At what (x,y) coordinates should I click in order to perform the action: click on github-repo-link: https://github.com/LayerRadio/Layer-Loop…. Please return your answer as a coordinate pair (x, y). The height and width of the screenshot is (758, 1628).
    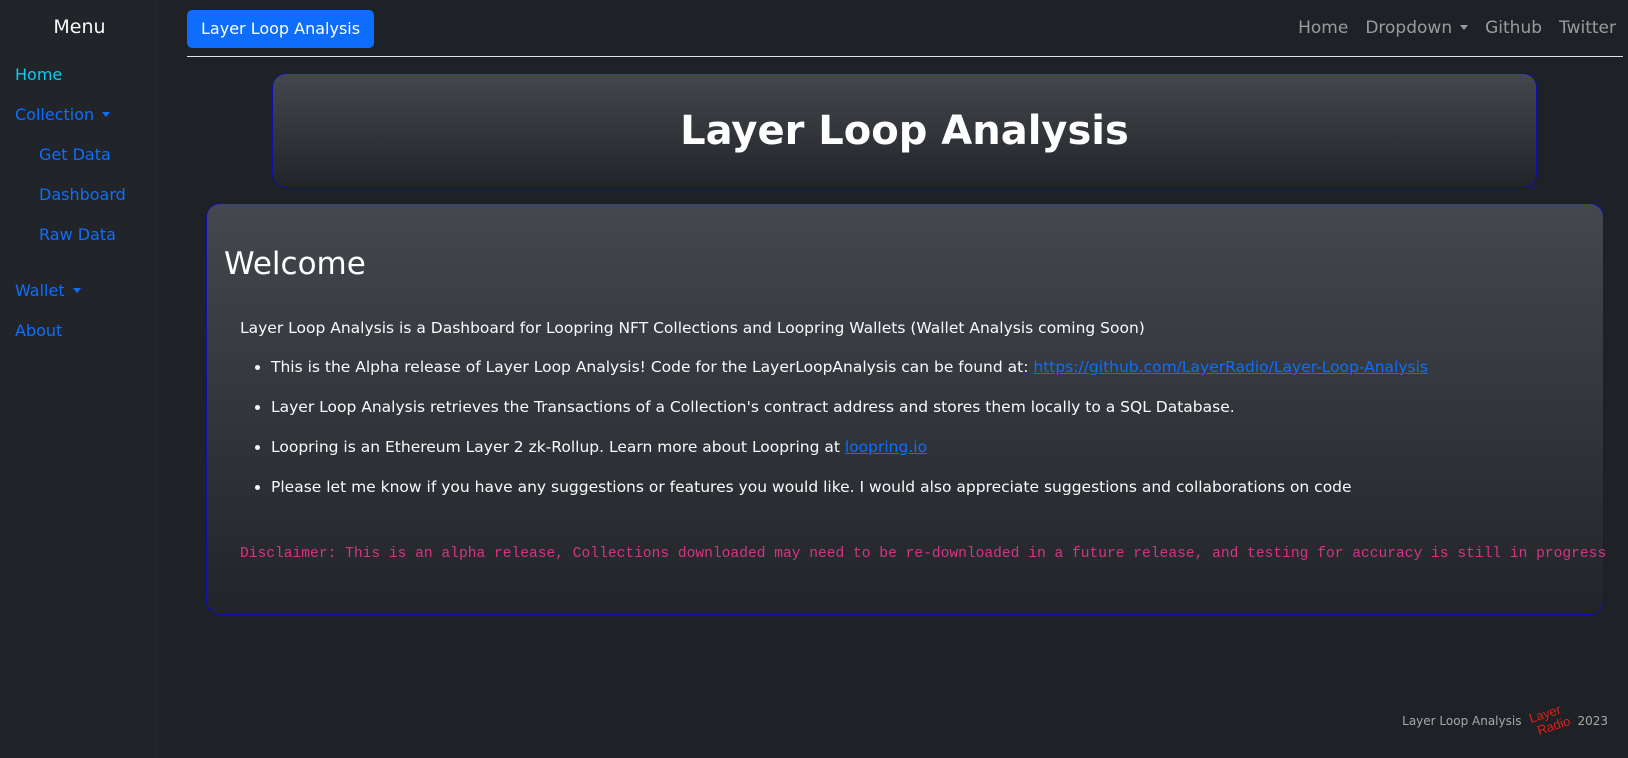
    Looking at the image, I should click on (1230, 367).